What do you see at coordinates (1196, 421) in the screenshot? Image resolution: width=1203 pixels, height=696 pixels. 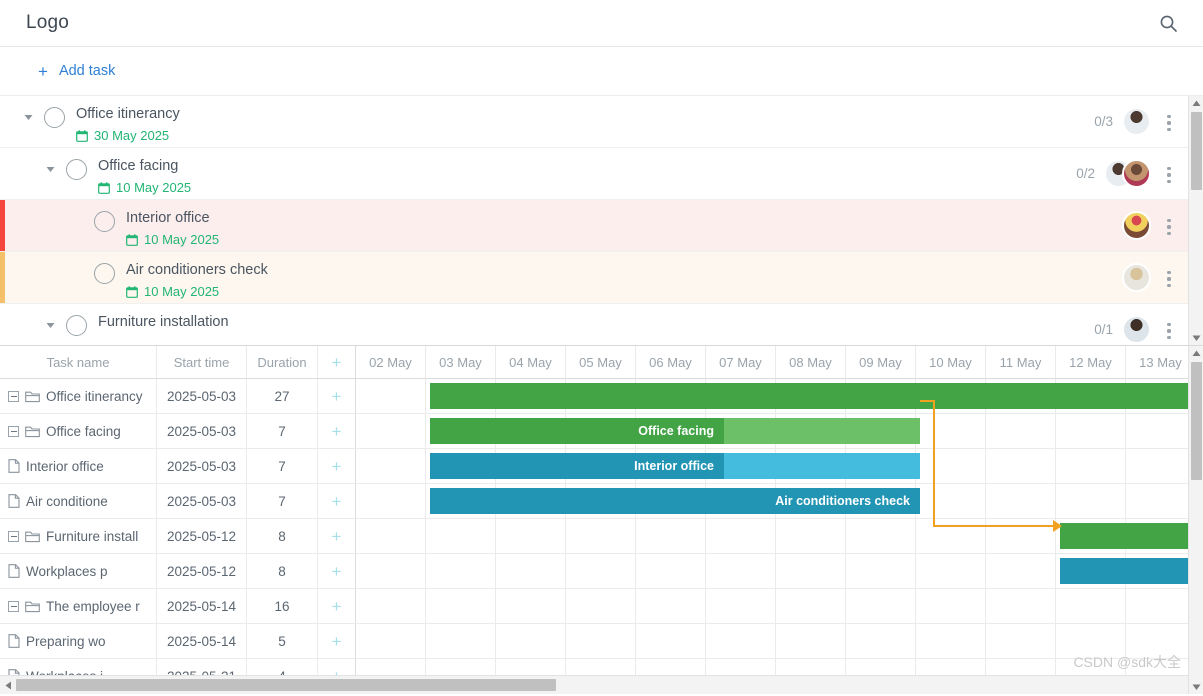 I see `gantt-scroll-thumb` at bounding box center [1196, 421].